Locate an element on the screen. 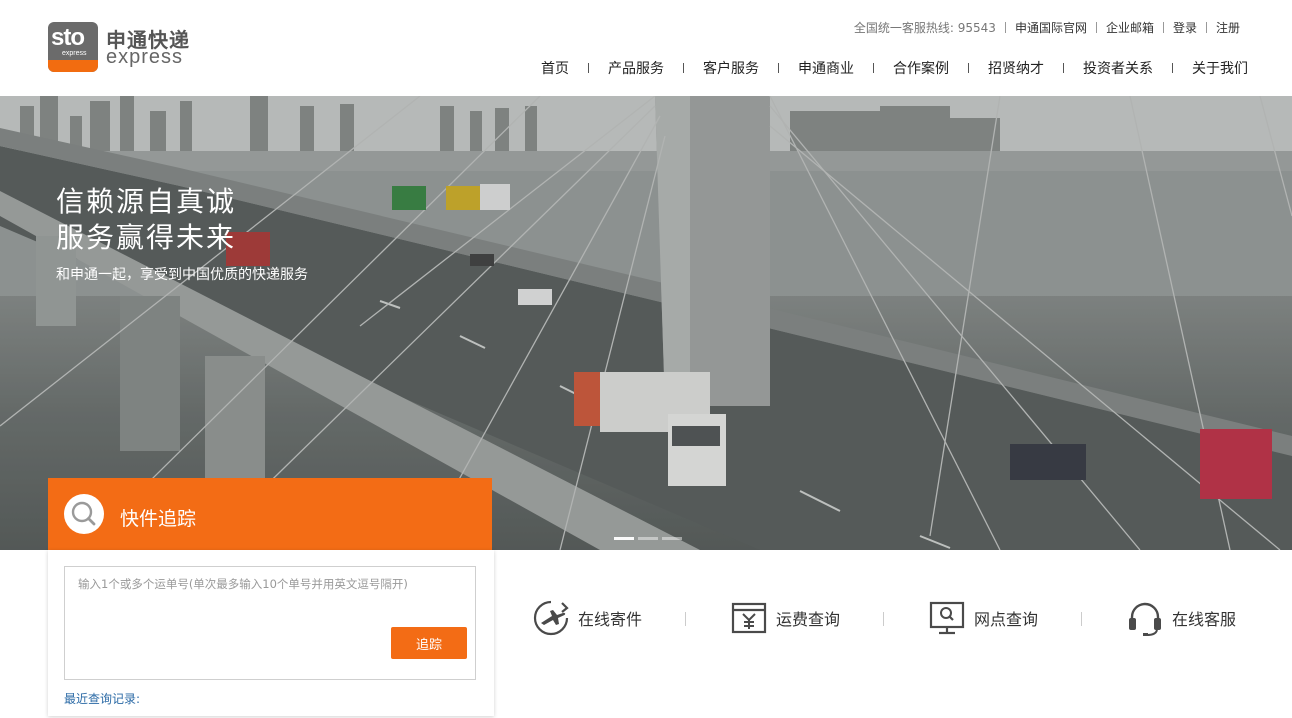  monitor-search-icon is located at coordinates (947, 618).